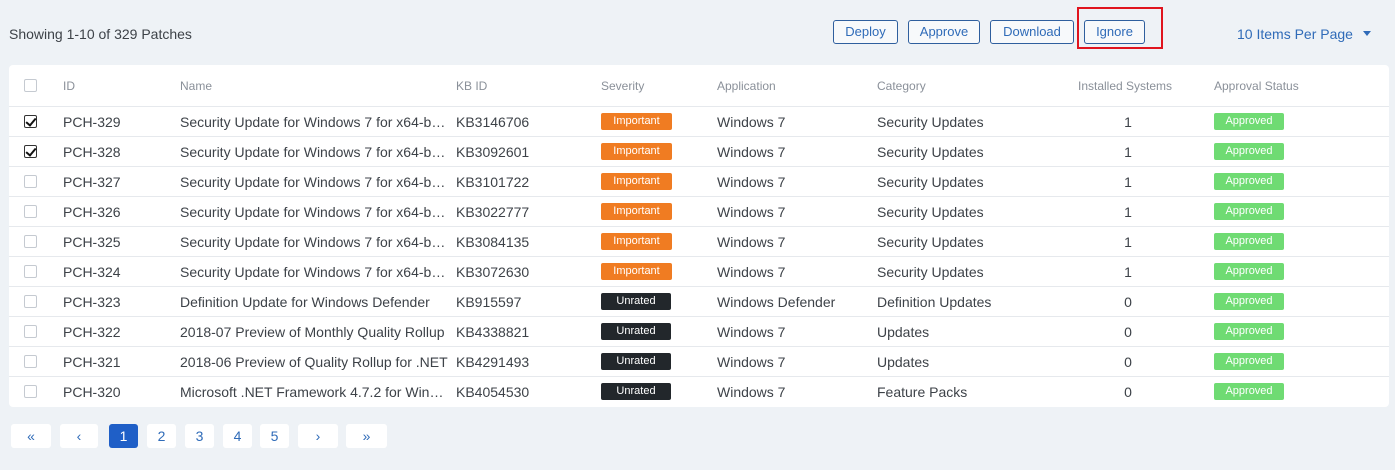 The width and height of the screenshot is (1395, 470). I want to click on page-button-4: 4, so click(237, 436).